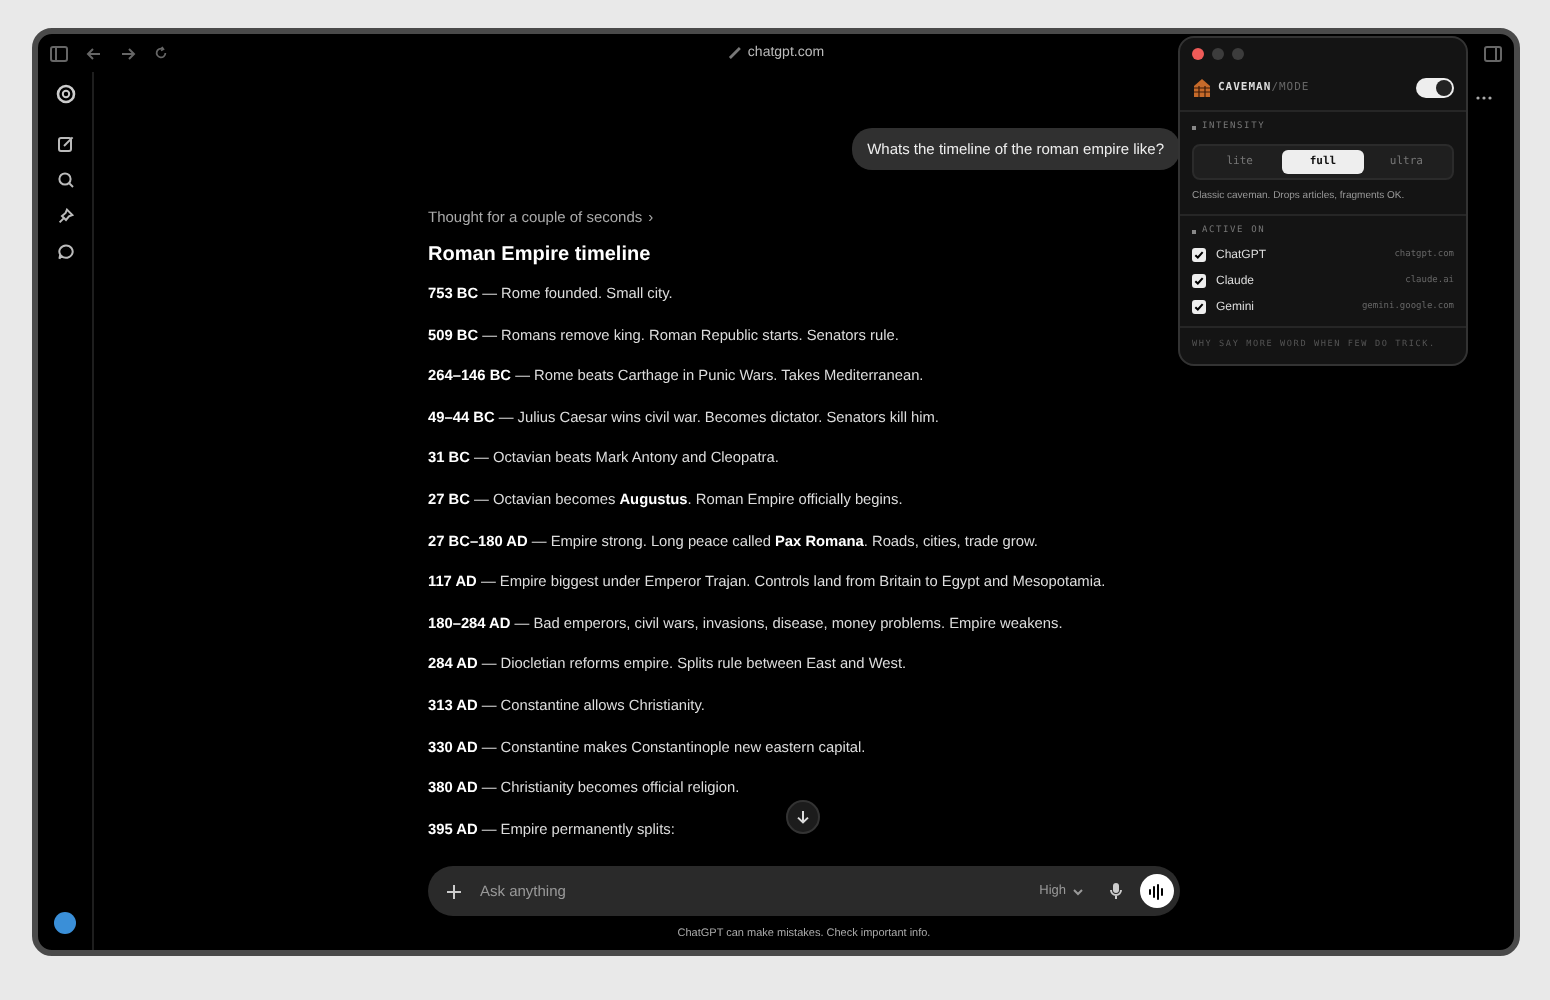  What do you see at coordinates (1493, 53) in the screenshot?
I see `sidebar-panel-icon` at bounding box center [1493, 53].